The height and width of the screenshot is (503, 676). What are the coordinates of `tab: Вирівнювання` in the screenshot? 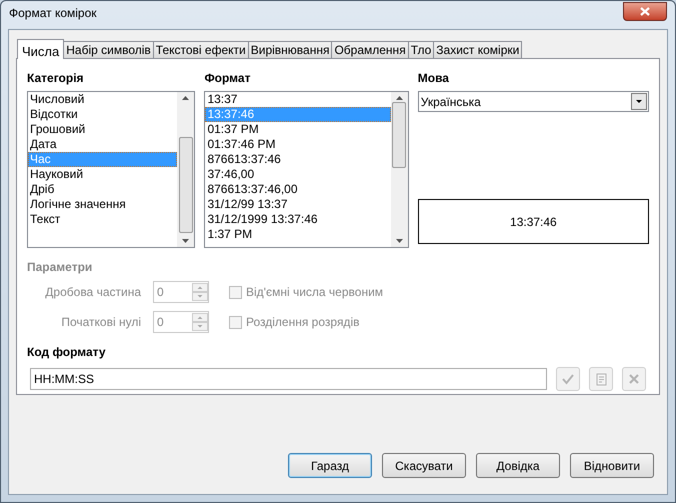 It's located at (290, 49).